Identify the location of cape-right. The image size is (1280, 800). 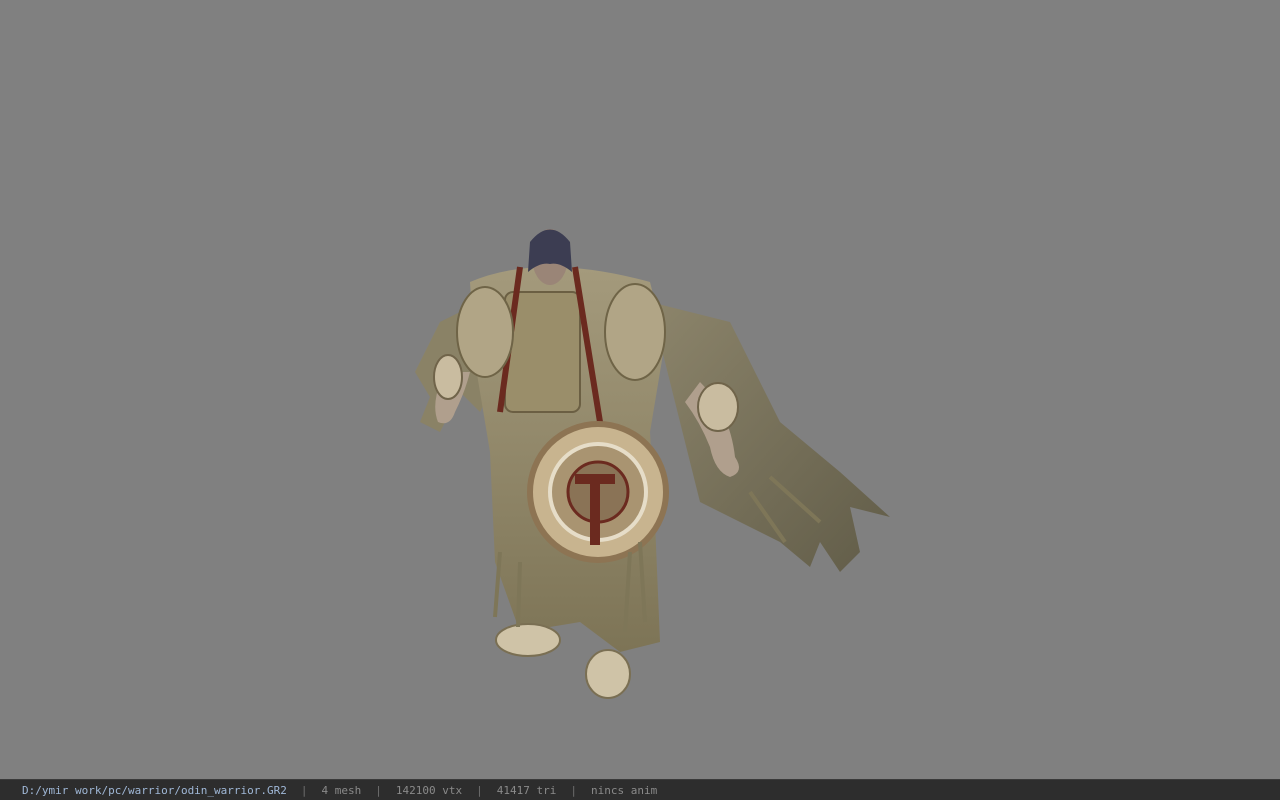
(770, 437).